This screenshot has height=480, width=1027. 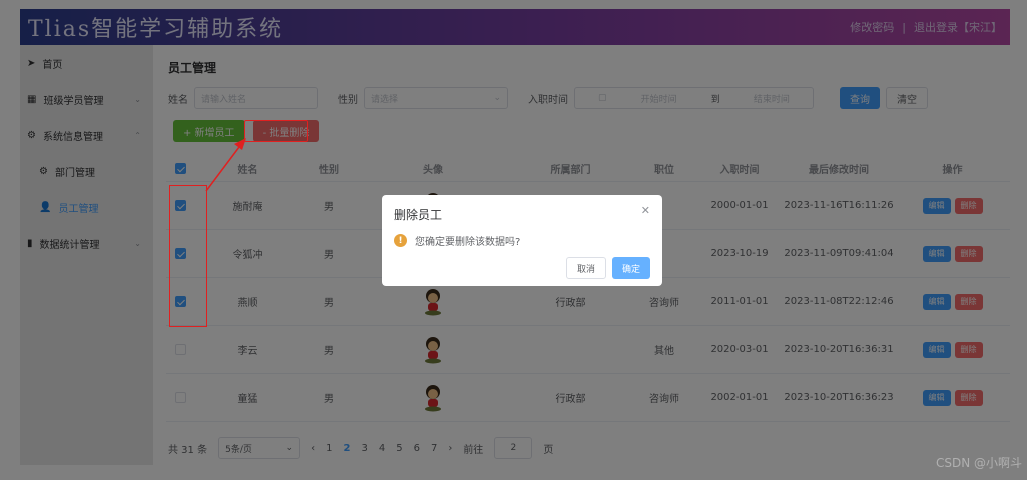 What do you see at coordinates (418, 215) in the screenshot?
I see `dialog-title: 删除员工` at bounding box center [418, 215].